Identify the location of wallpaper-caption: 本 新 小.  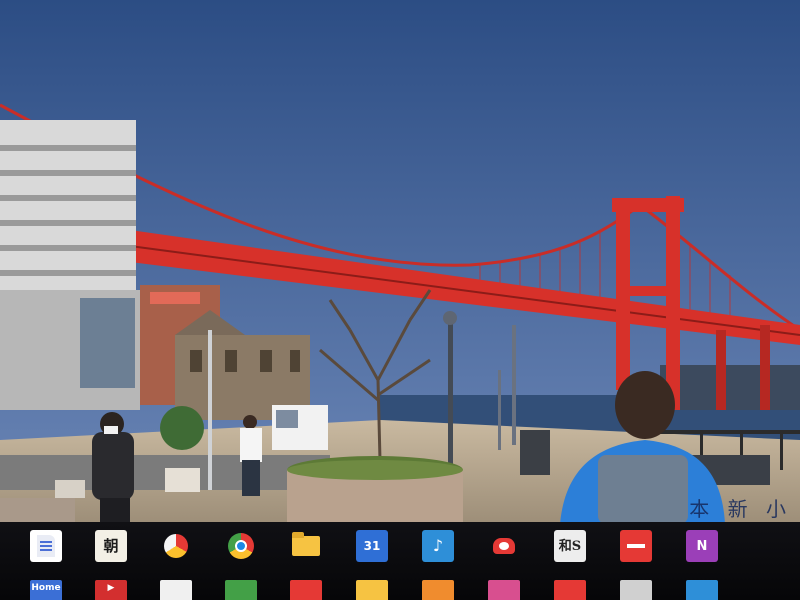
(740, 509).